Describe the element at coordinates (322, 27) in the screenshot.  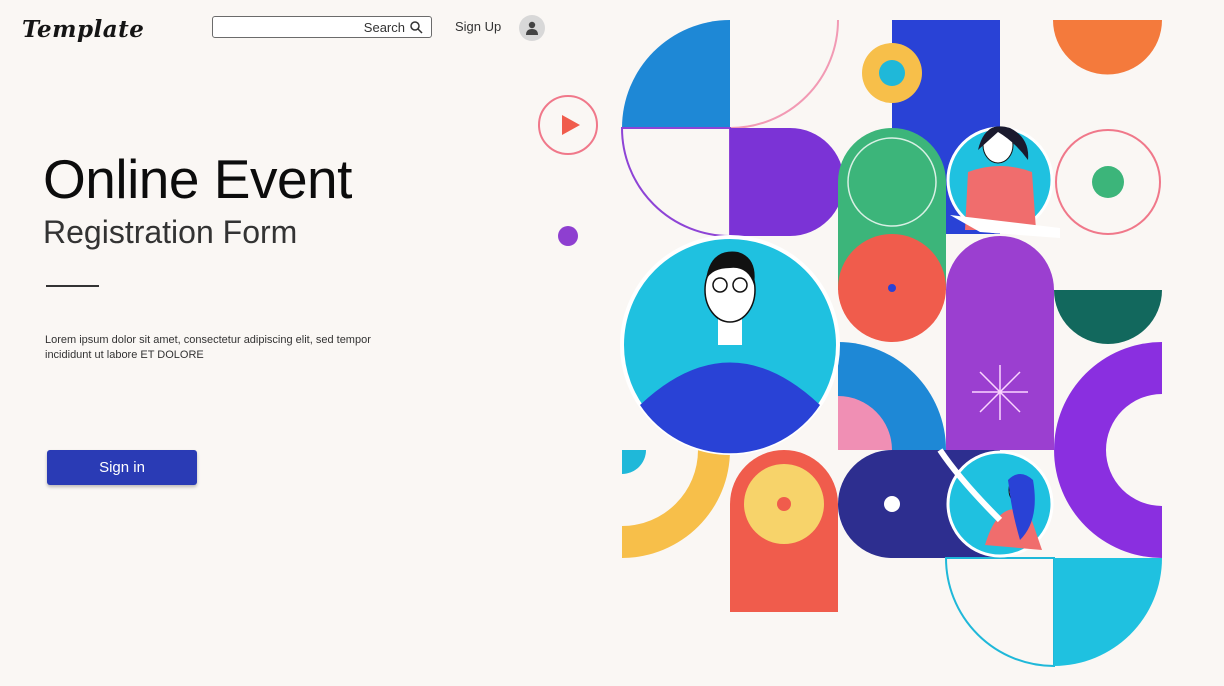
I see `search-input: Search` at that location.